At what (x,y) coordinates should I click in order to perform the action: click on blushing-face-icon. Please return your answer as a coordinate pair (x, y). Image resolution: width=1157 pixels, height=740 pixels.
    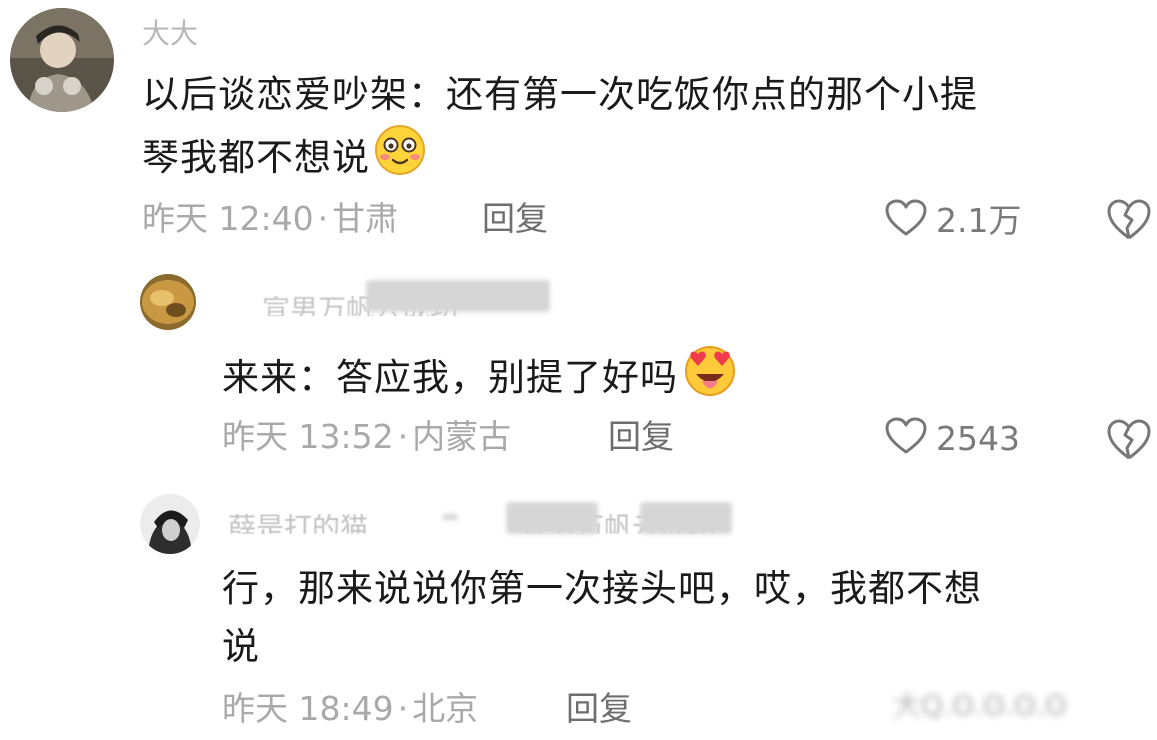
    Looking at the image, I should click on (400, 158).